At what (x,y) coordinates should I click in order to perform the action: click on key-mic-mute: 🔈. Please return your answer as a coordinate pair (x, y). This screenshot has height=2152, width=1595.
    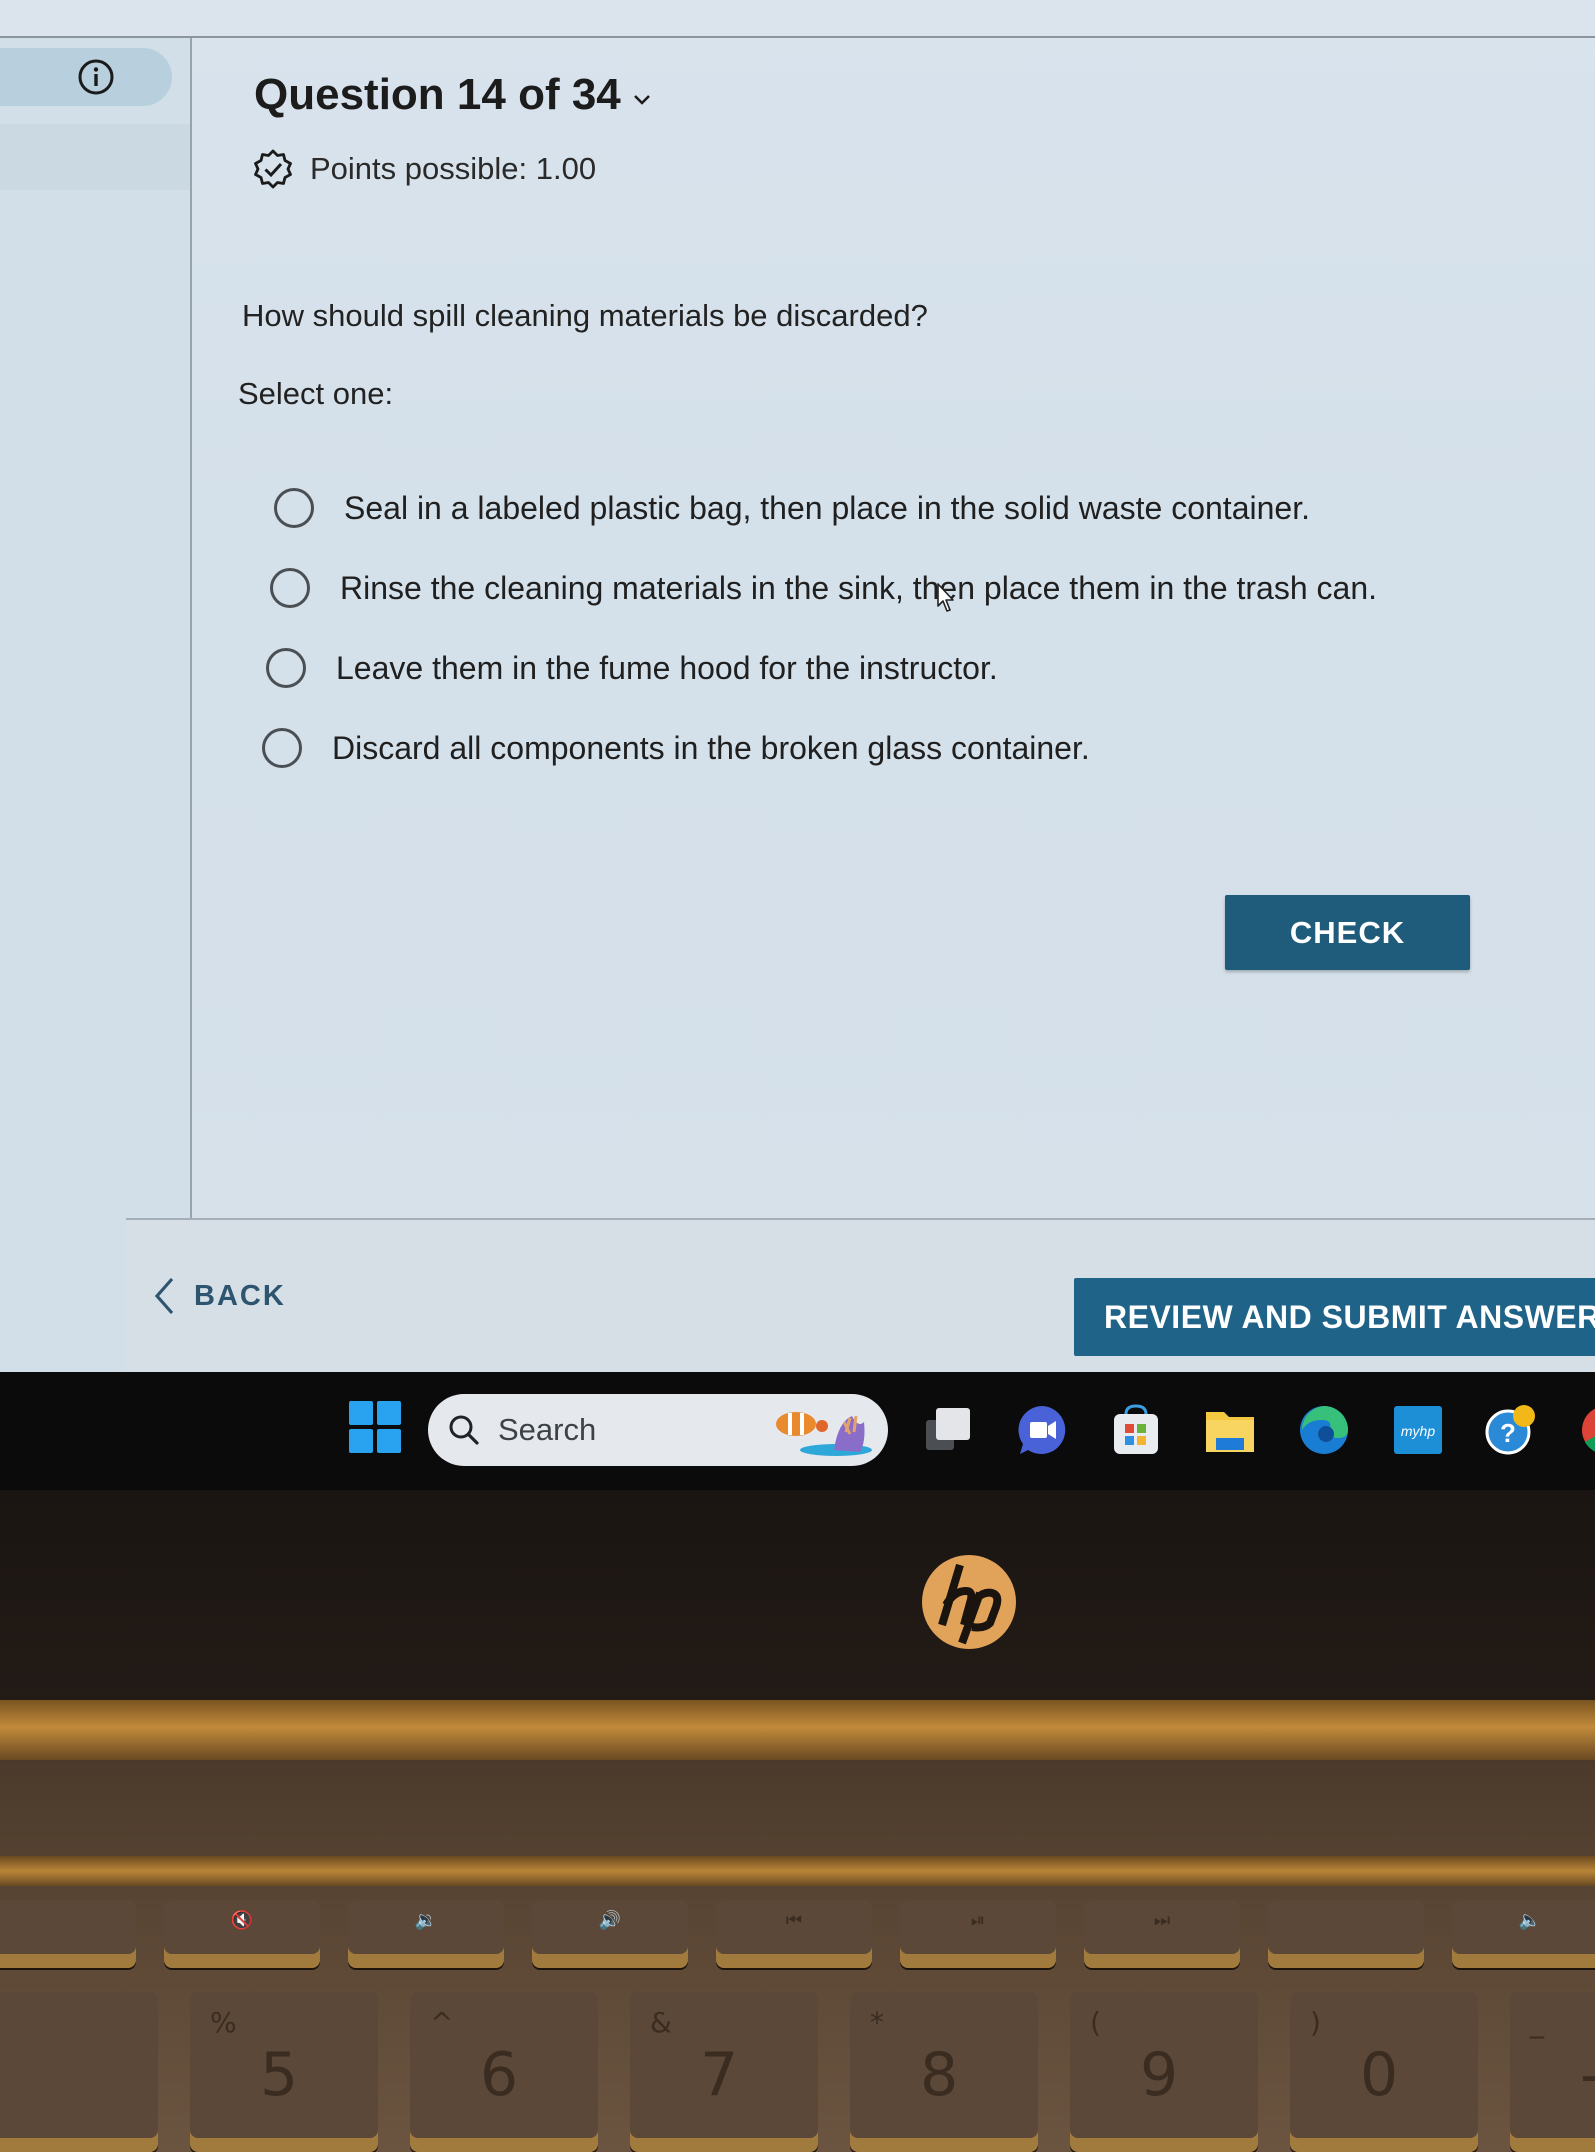
    Looking at the image, I should click on (1523, 1934).